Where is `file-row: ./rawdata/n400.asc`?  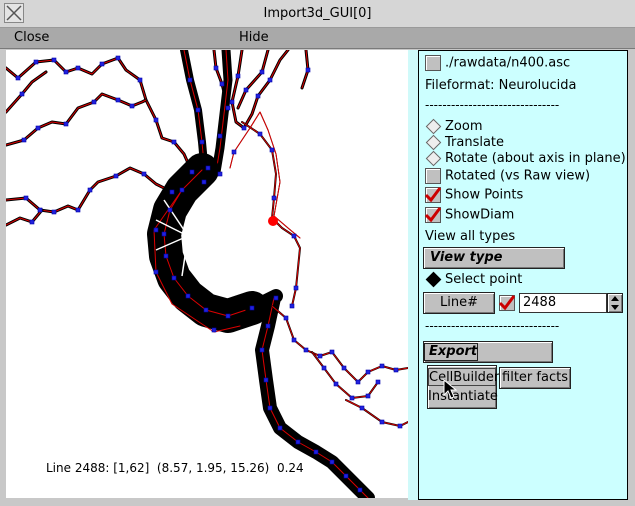
file-row: ./rawdata/n400.asc is located at coordinates (497, 63).